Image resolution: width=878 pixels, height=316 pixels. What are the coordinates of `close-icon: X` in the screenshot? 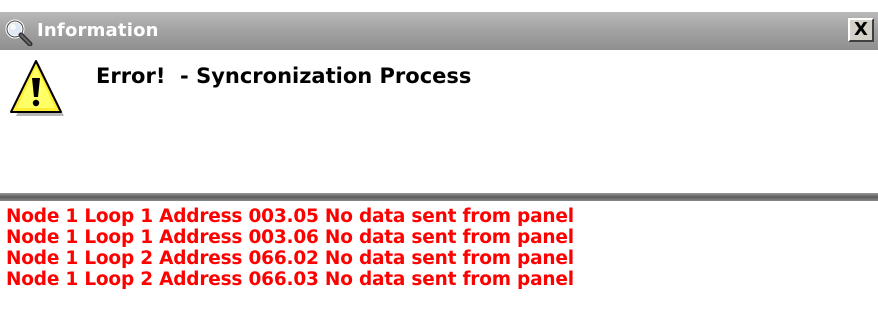 It's located at (861, 29).